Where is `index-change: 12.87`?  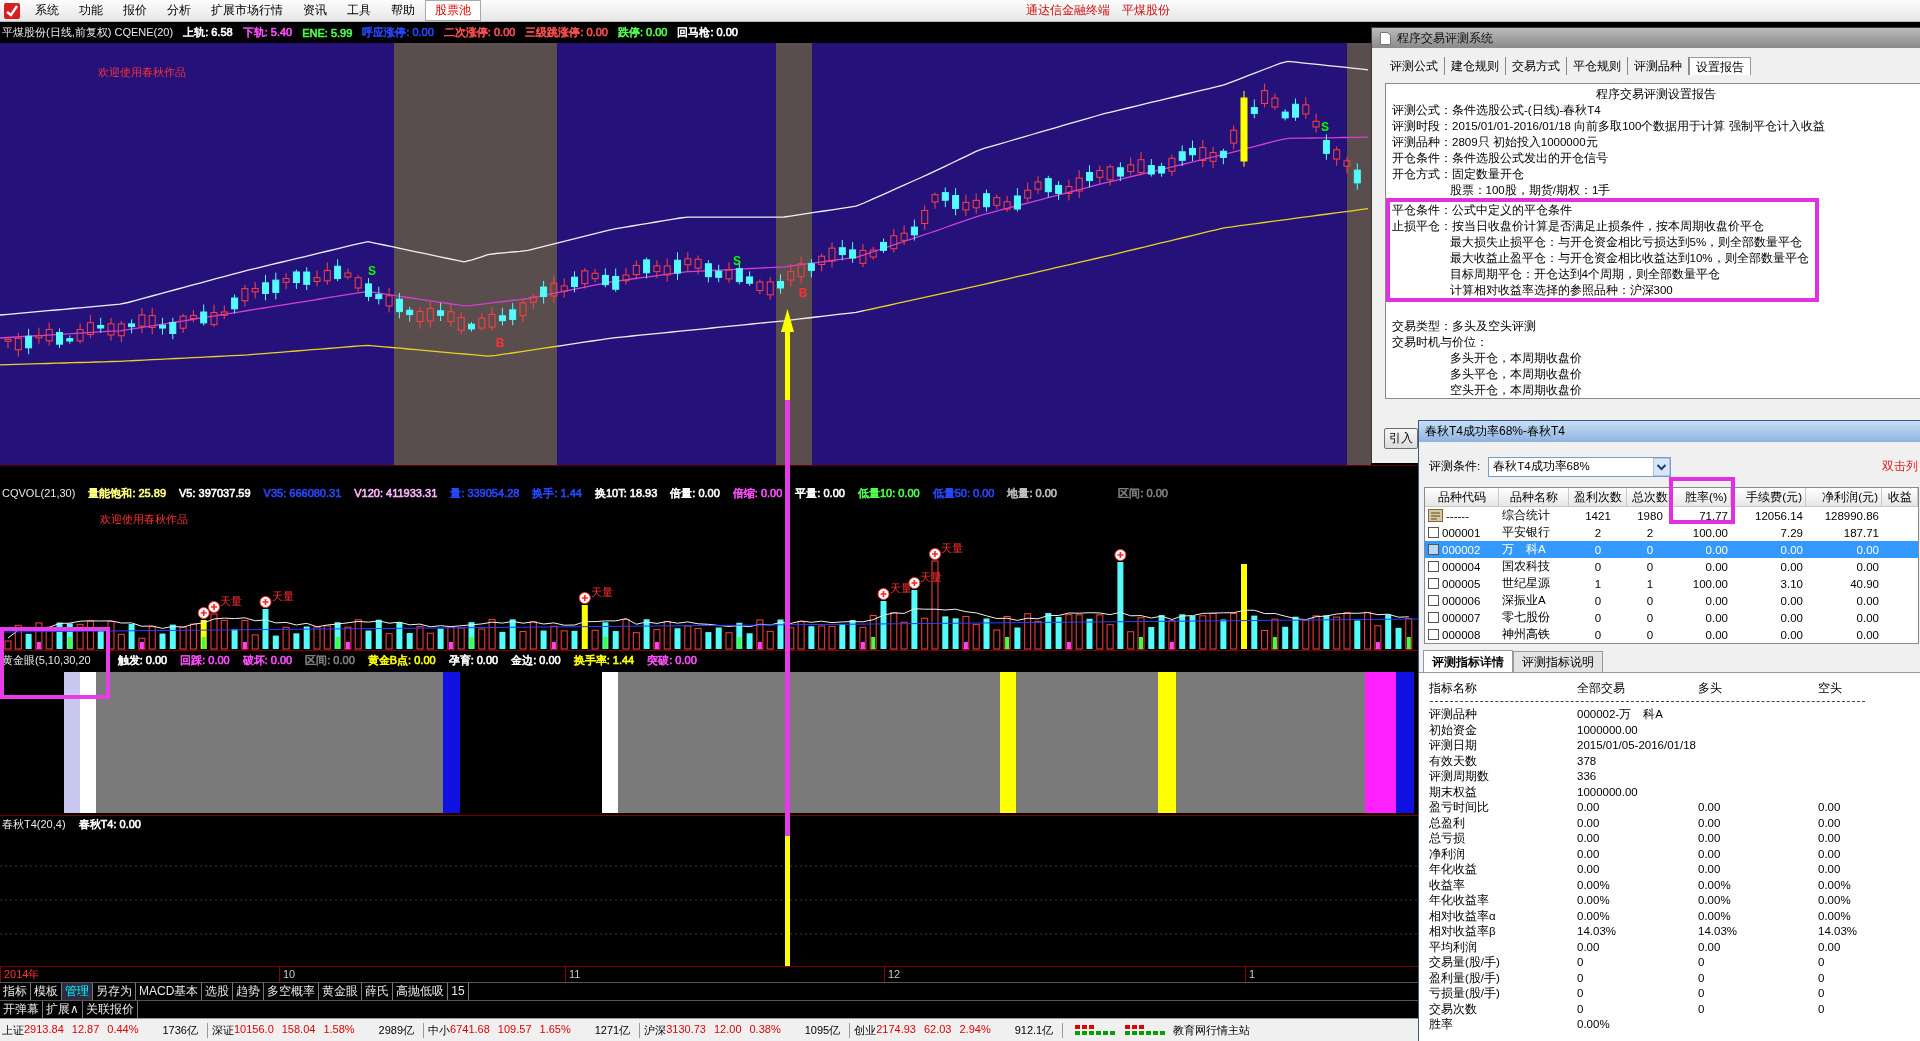
index-change: 12.87 is located at coordinates (85, 1029).